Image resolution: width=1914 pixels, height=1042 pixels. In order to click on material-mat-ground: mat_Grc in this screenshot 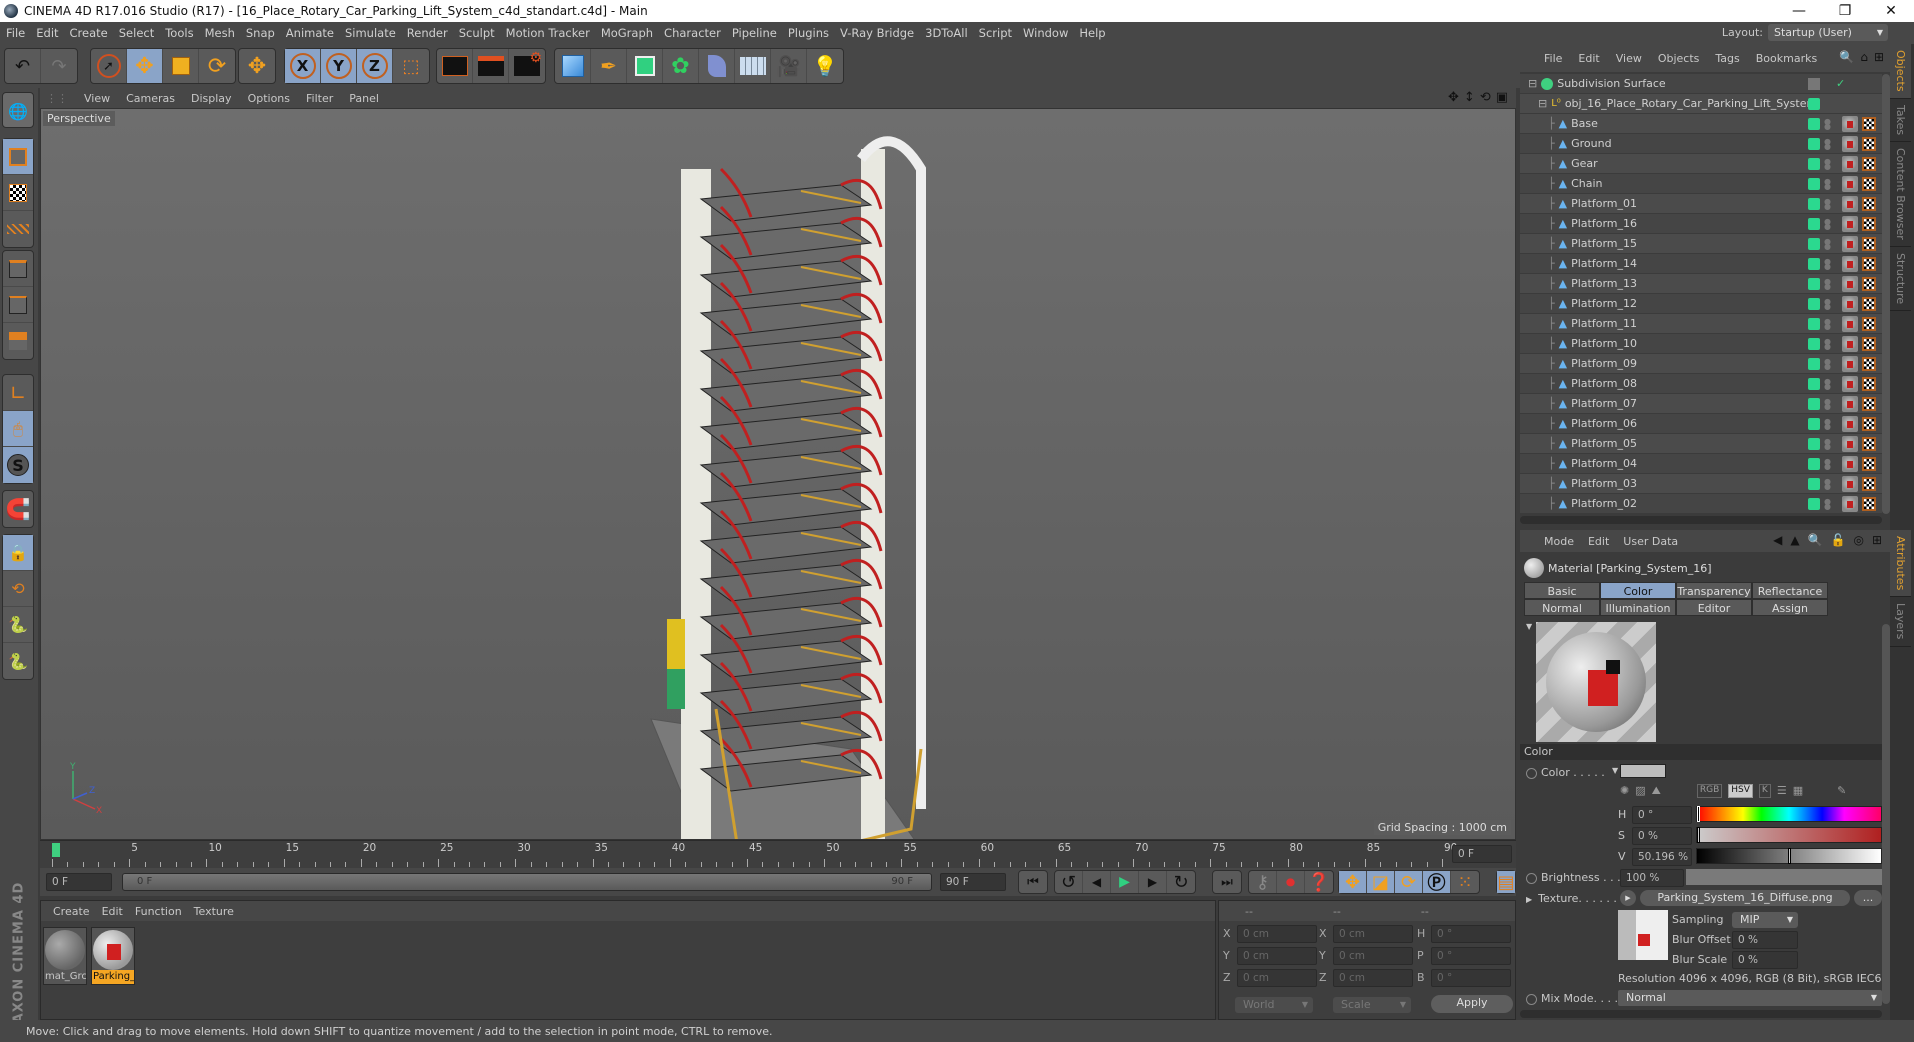, I will do `click(65, 956)`.